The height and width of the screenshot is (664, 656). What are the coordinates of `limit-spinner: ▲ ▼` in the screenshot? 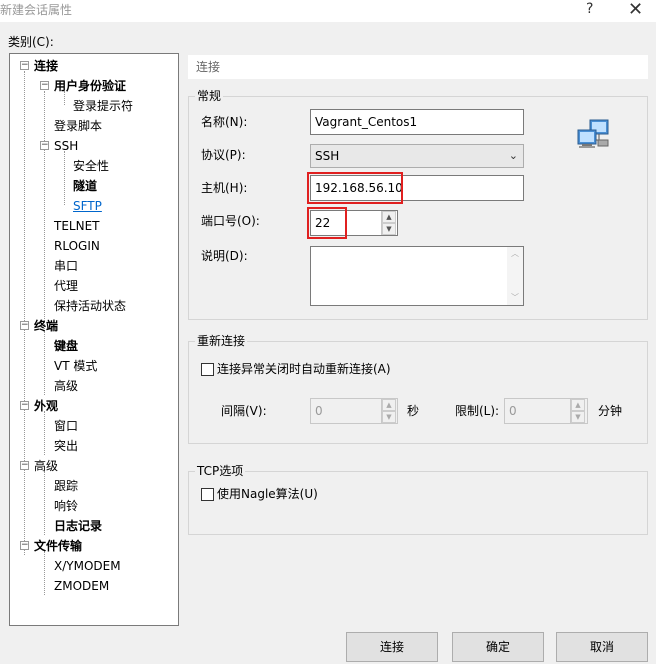 It's located at (577, 411).